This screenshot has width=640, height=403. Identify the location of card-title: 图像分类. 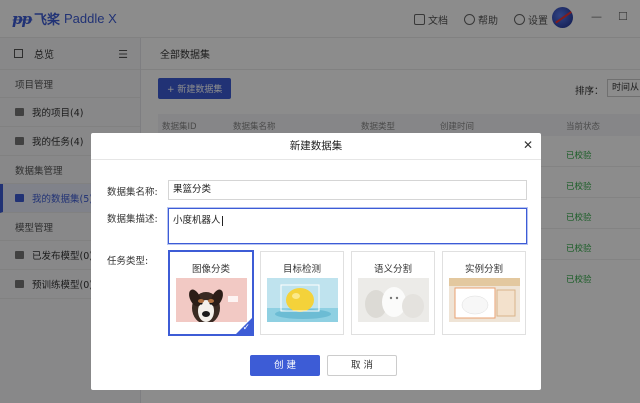
(210, 269).